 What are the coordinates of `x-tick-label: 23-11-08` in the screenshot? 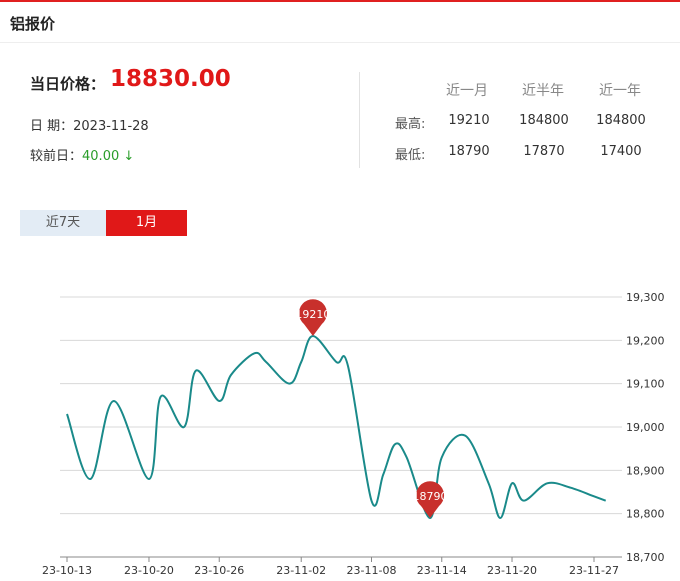 It's located at (372, 570).